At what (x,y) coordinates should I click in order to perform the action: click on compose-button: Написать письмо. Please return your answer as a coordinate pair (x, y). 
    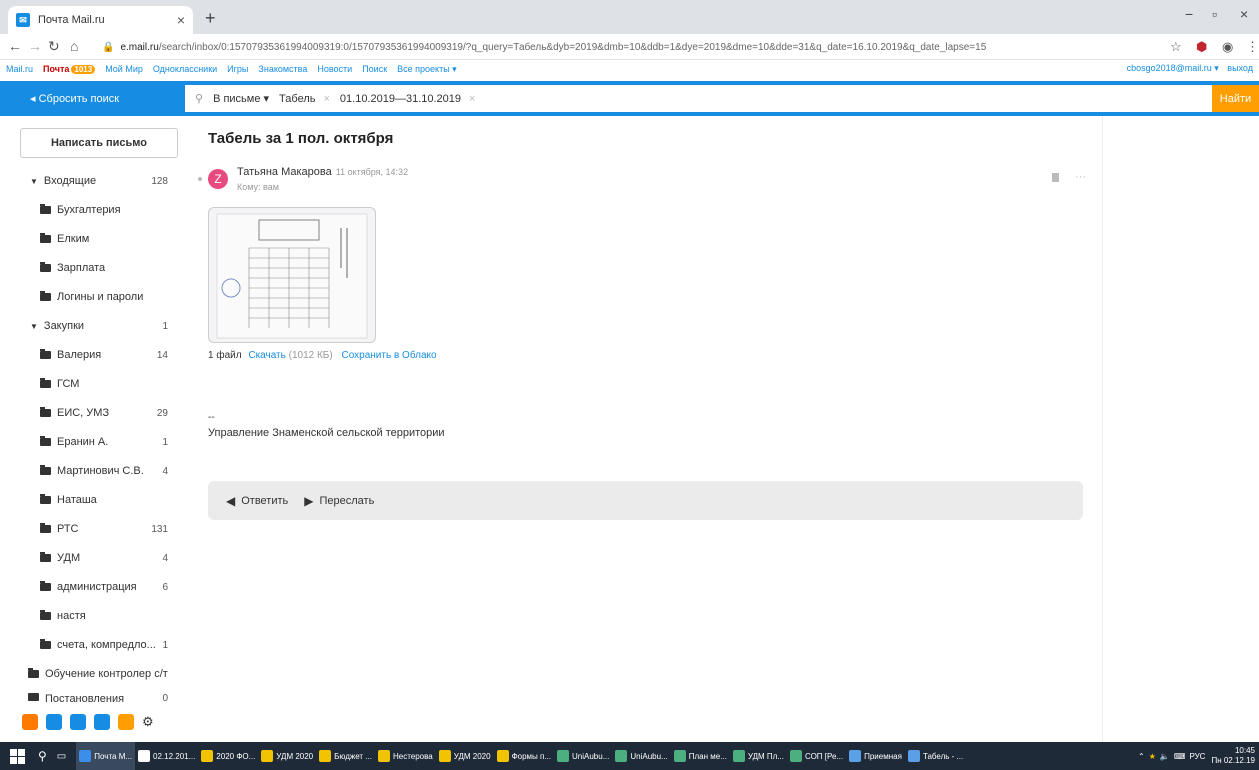
    Looking at the image, I should click on (99, 143).